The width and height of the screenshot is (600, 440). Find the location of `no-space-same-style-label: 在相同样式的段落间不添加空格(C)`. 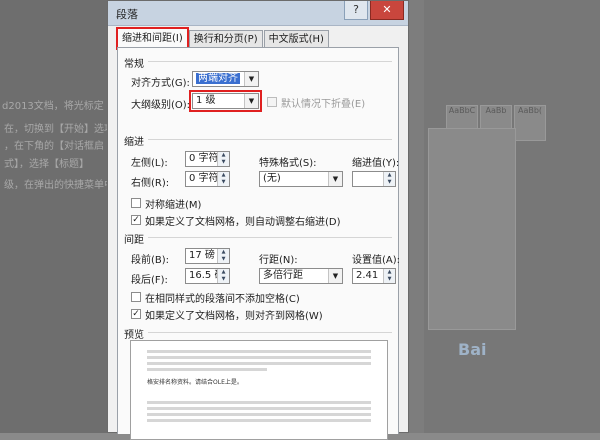

no-space-same-style-label: 在相同样式的段落间不添加空格(C) is located at coordinates (222, 299).